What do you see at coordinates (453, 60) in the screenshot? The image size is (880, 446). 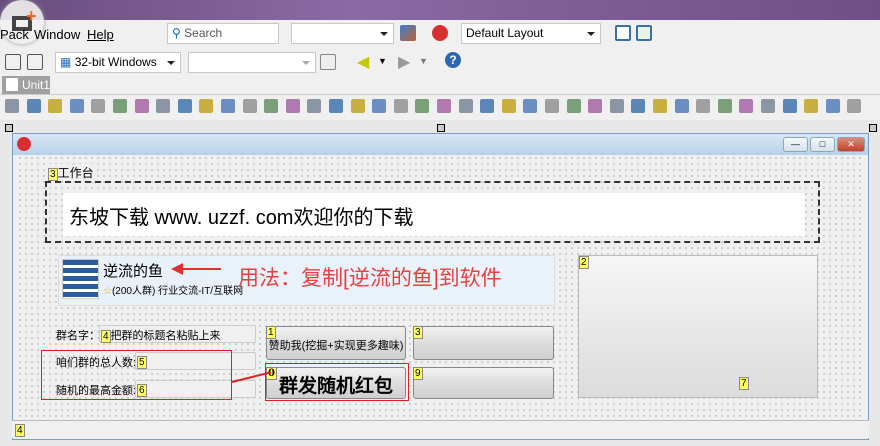 I see `help-icon: ?` at bounding box center [453, 60].